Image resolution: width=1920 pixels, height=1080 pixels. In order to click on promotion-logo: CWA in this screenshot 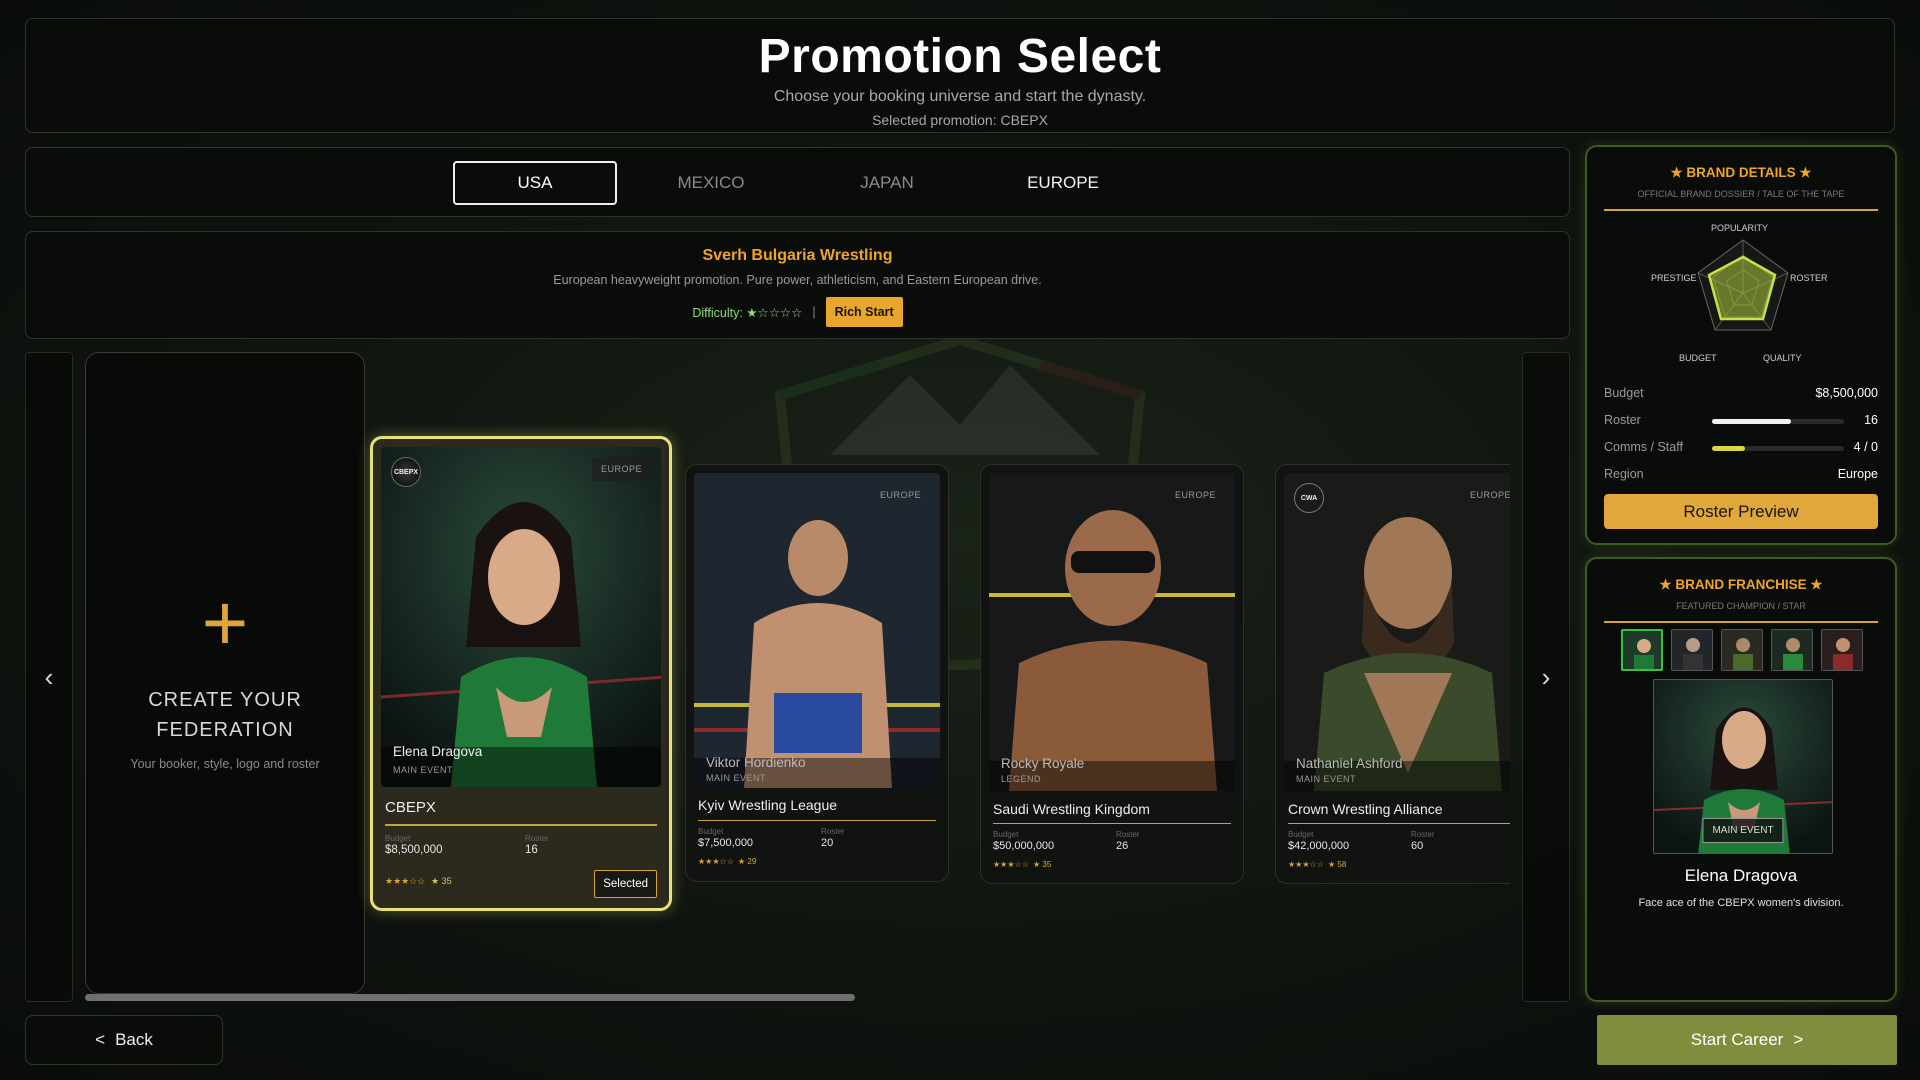, I will do `click(1309, 498)`.